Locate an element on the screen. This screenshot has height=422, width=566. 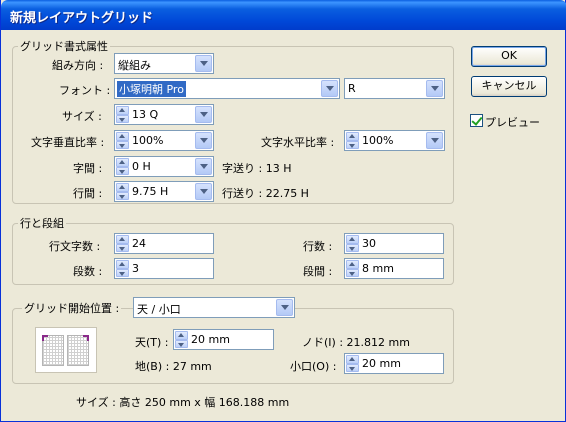
preview-label: プレビュー is located at coordinates (512, 122).